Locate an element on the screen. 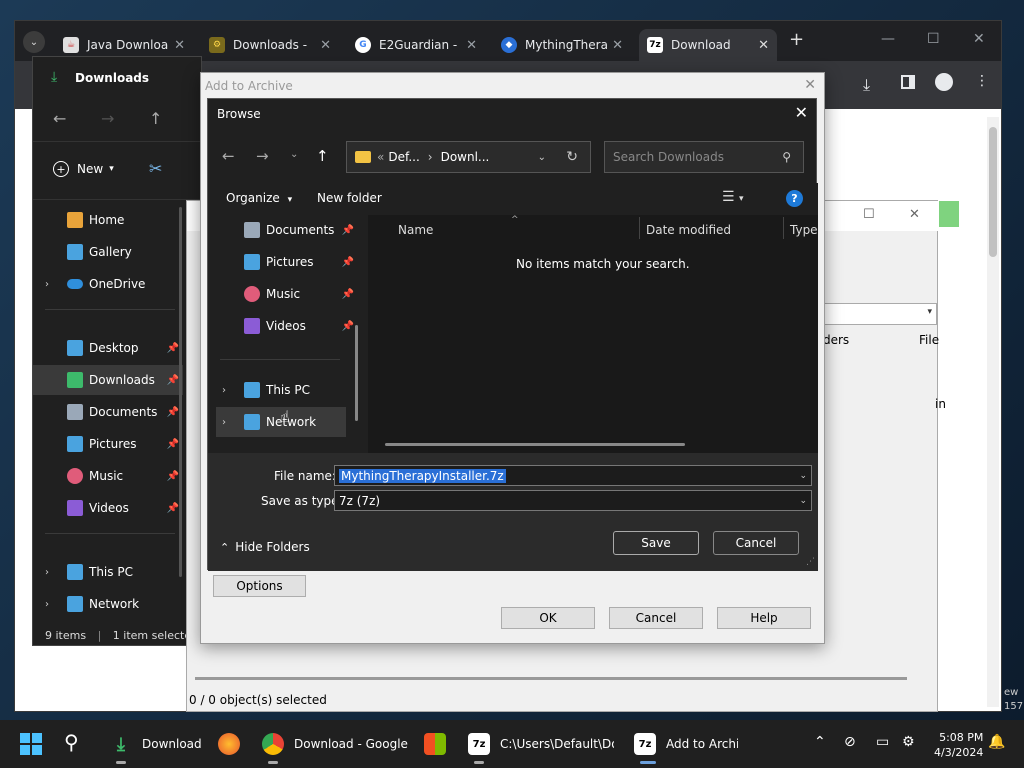 The image size is (1024, 768). nav-item-home: Home is located at coordinates (108, 220).